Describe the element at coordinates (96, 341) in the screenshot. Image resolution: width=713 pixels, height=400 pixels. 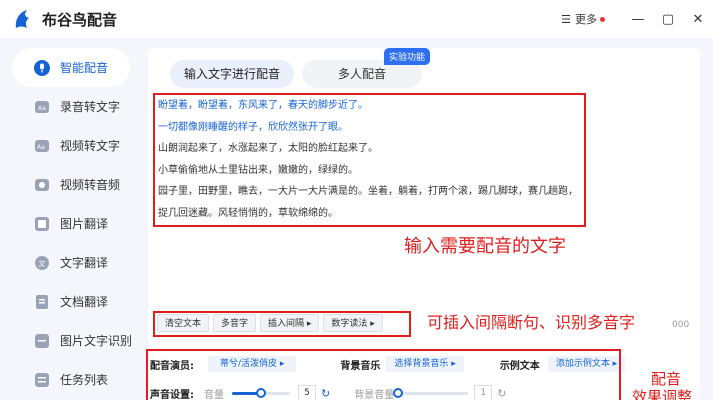
I see `sidebar-item-label: 图片文字识别` at that location.